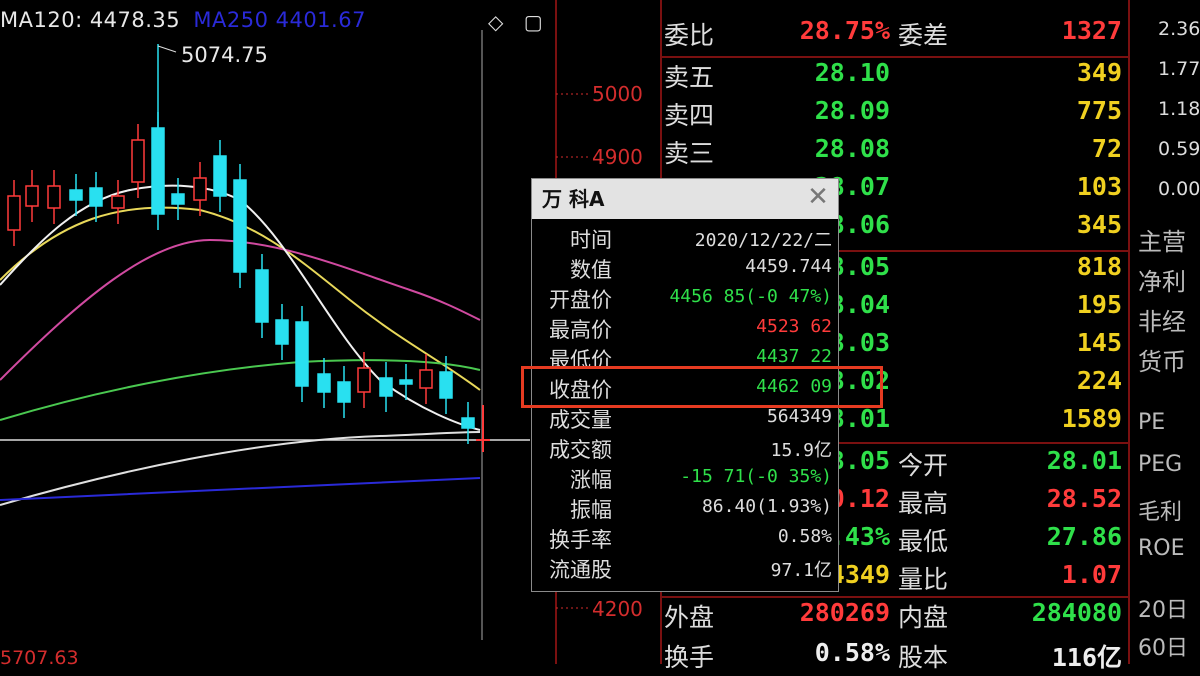  What do you see at coordinates (39, 658) in the screenshot?
I see `low-price-label: 5707.63` at bounding box center [39, 658].